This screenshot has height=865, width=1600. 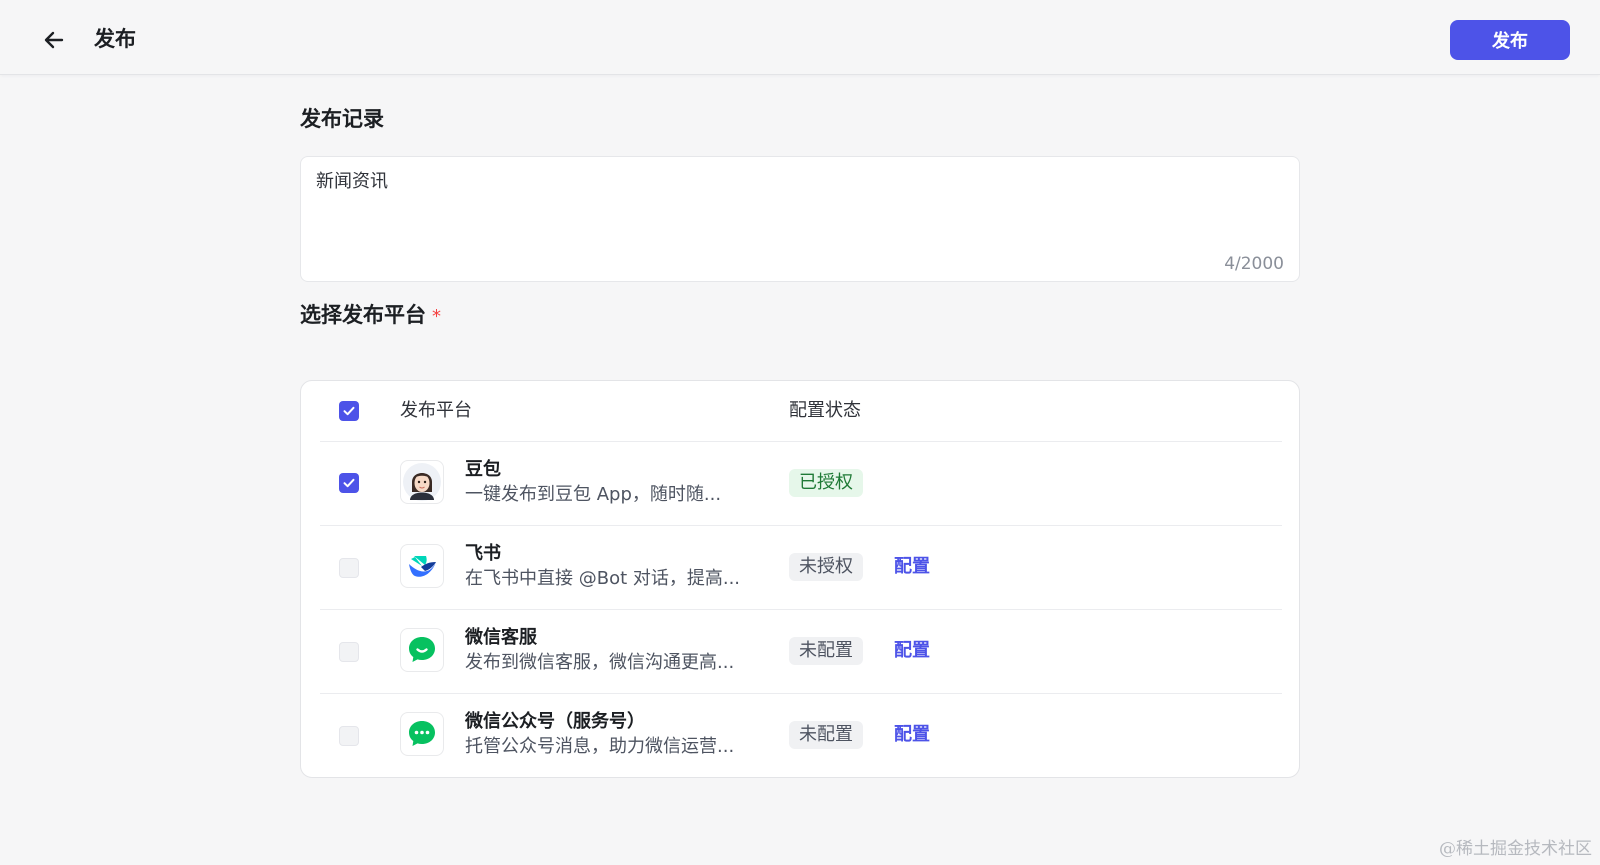 I want to click on select-all-checkbox, so click(x=349, y=411).